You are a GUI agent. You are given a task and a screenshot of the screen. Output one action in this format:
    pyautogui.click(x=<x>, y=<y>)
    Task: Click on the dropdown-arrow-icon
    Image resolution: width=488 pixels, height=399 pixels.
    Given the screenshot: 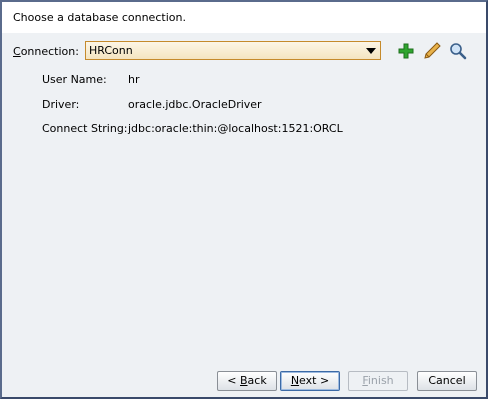 What is the action you would take?
    pyautogui.click(x=371, y=51)
    